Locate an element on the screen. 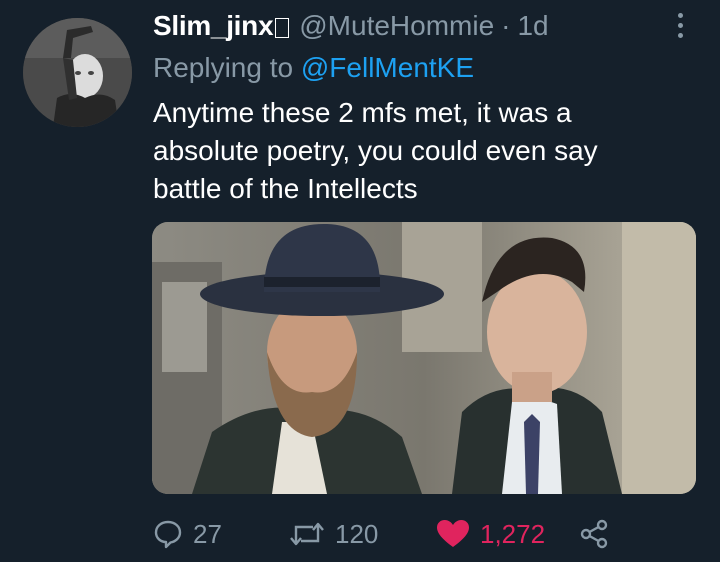 This screenshot has width=720, height=562. tweet-text-line: battle of the Intellects is located at coordinates (285, 188).